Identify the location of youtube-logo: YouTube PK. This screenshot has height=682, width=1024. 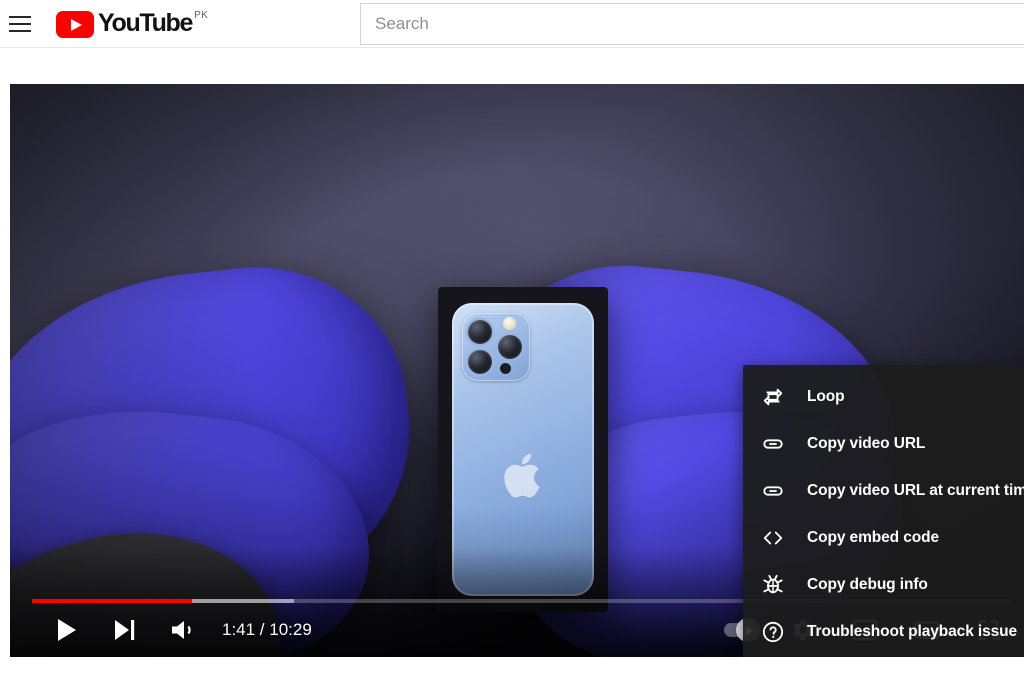
(132, 23).